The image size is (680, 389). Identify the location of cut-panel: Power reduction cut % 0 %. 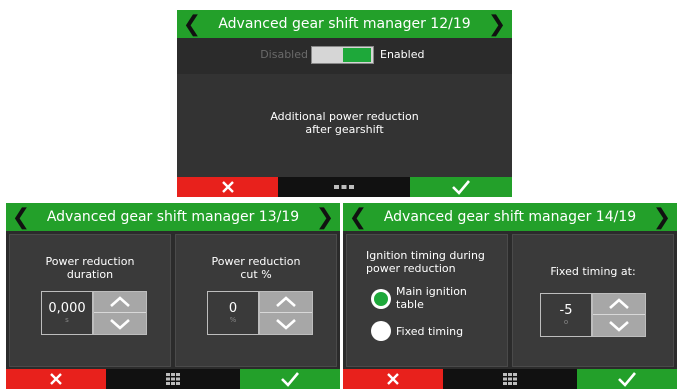
(256, 300).